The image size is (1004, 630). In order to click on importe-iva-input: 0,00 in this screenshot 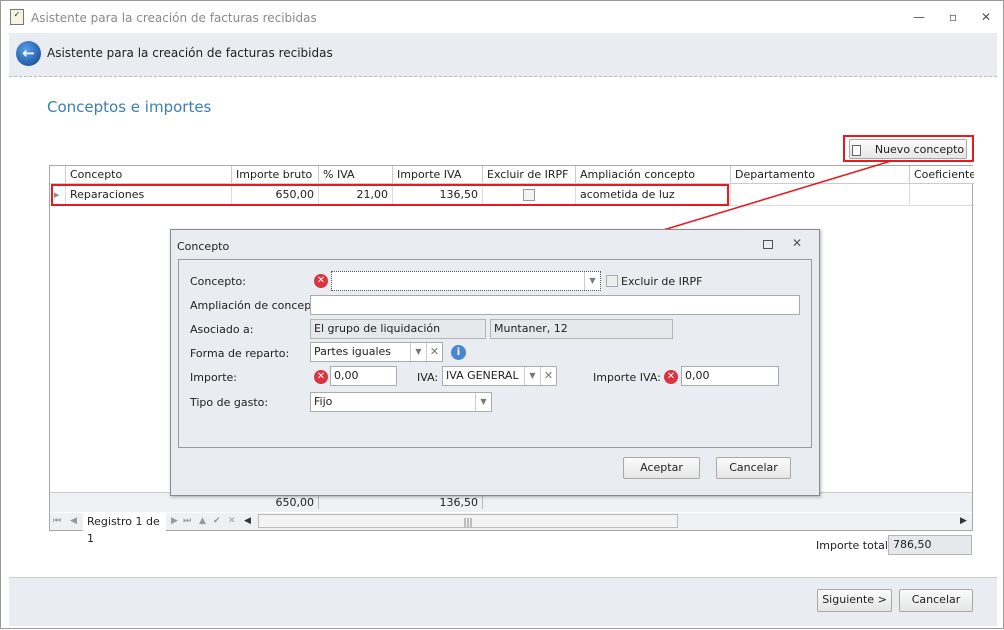, I will do `click(730, 376)`.